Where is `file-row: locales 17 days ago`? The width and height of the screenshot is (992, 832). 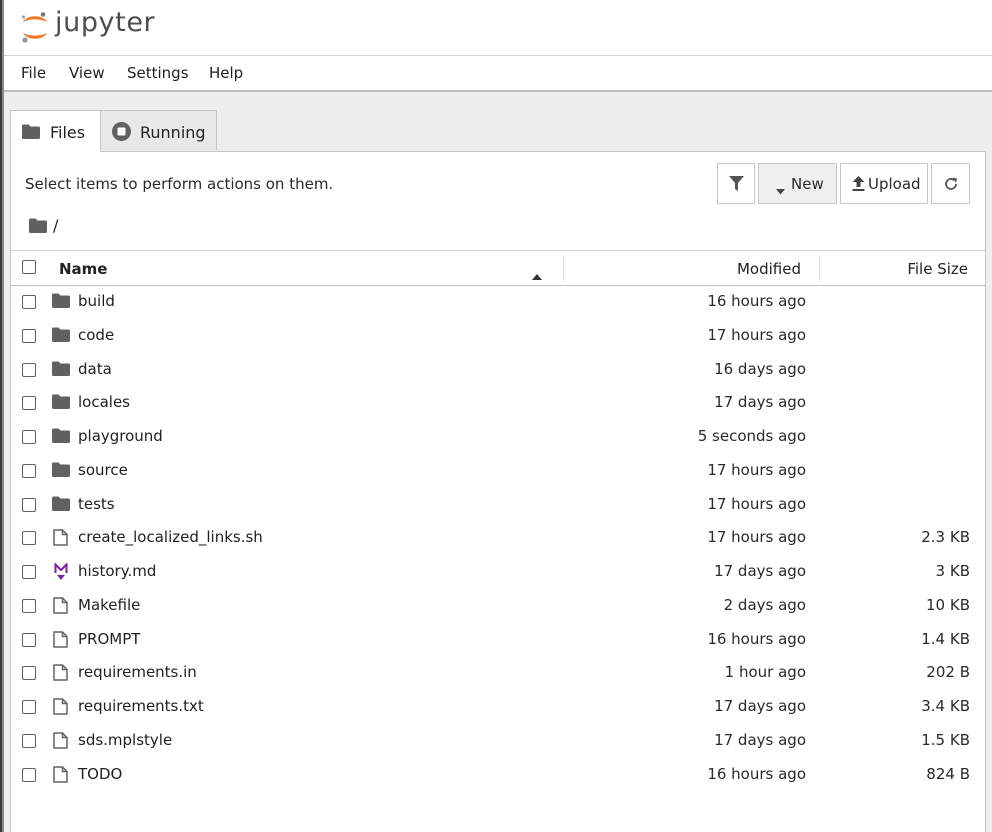 file-row: locales 17 days ago is located at coordinates (498, 403).